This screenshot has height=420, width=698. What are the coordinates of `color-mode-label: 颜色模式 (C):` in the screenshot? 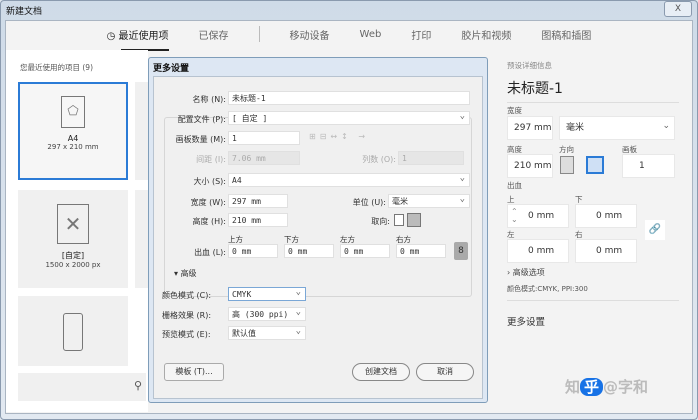 It's located at (187, 295).